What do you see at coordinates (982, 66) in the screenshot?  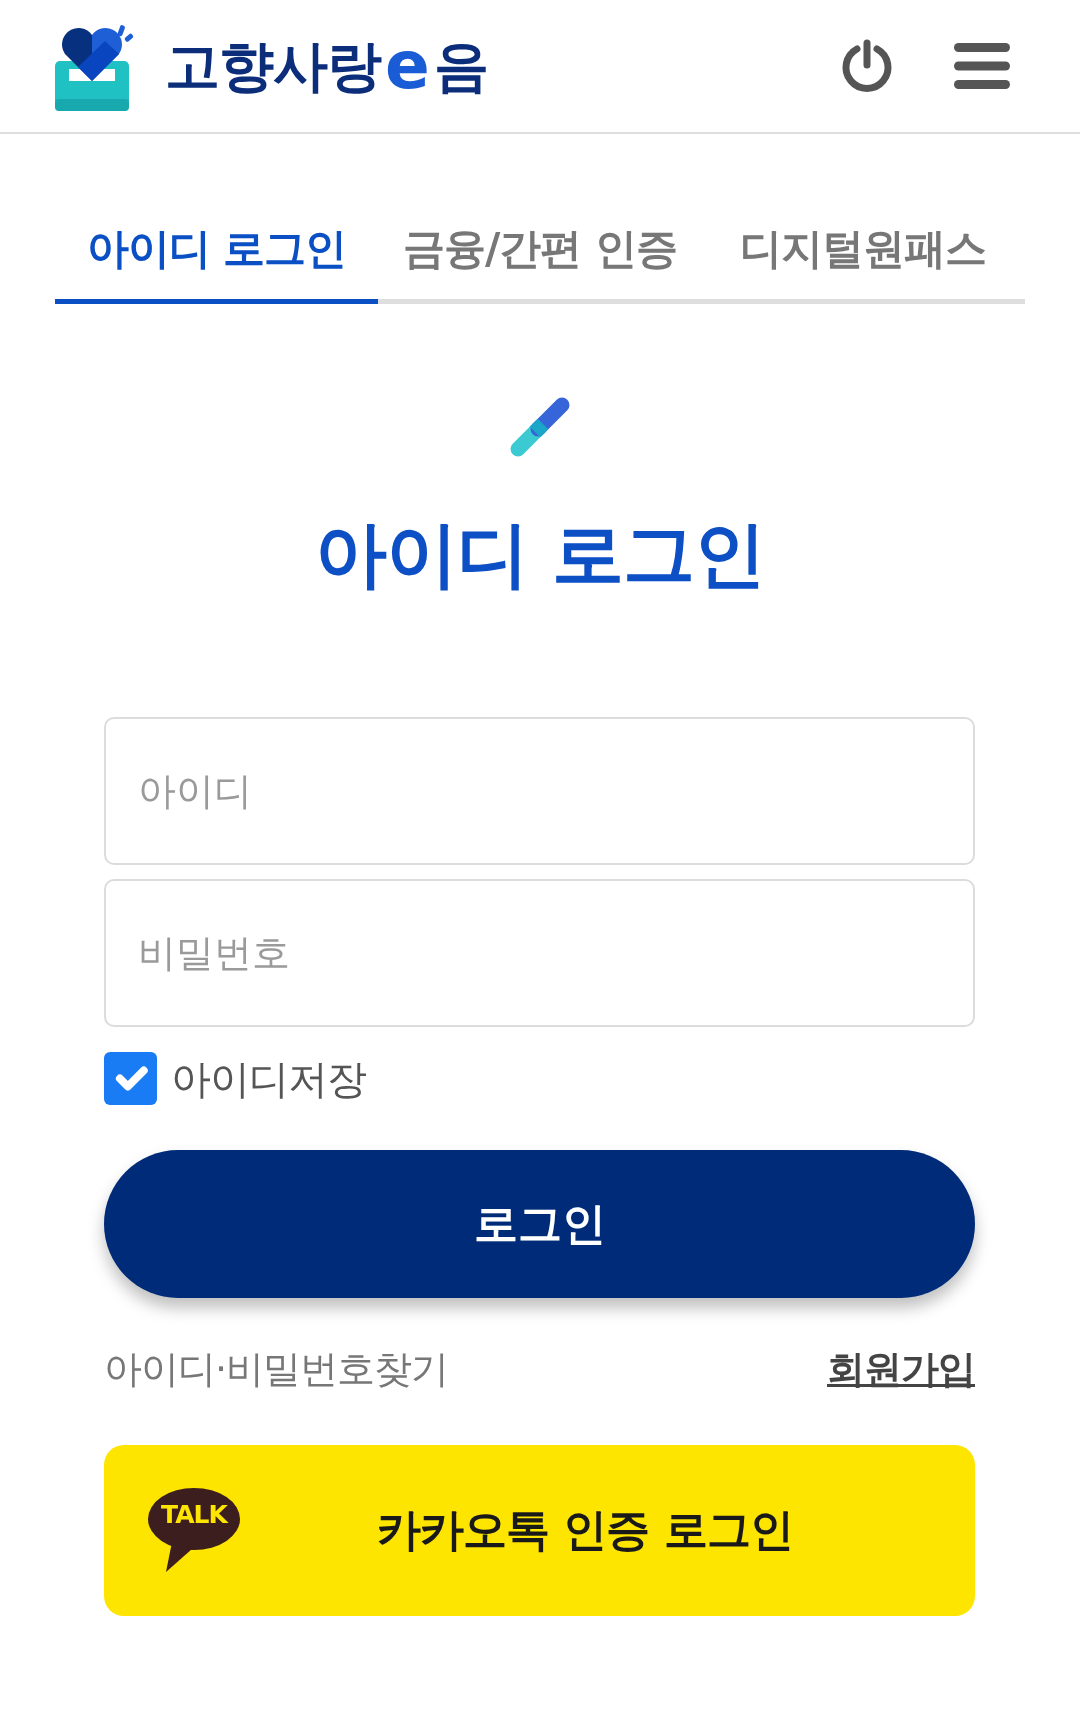 I see `menu-icon` at bounding box center [982, 66].